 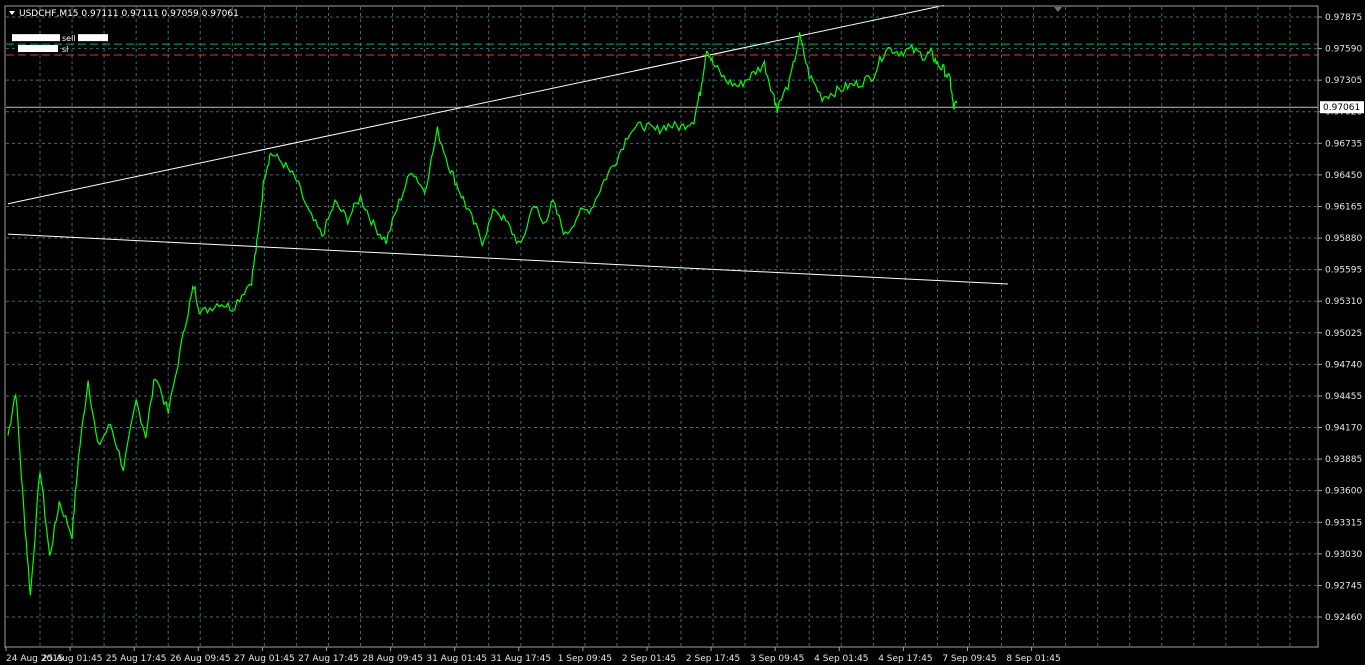 I want to click on y-tick-label: 0.95310, so click(x=1343, y=302).